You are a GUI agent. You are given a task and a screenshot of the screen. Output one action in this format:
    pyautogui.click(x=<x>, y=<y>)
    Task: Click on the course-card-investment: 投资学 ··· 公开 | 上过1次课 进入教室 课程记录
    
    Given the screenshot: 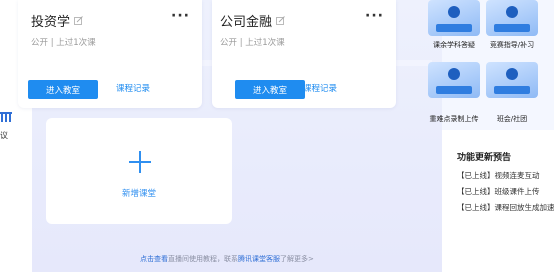 What is the action you would take?
    pyautogui.click(x=110, y=54)
    